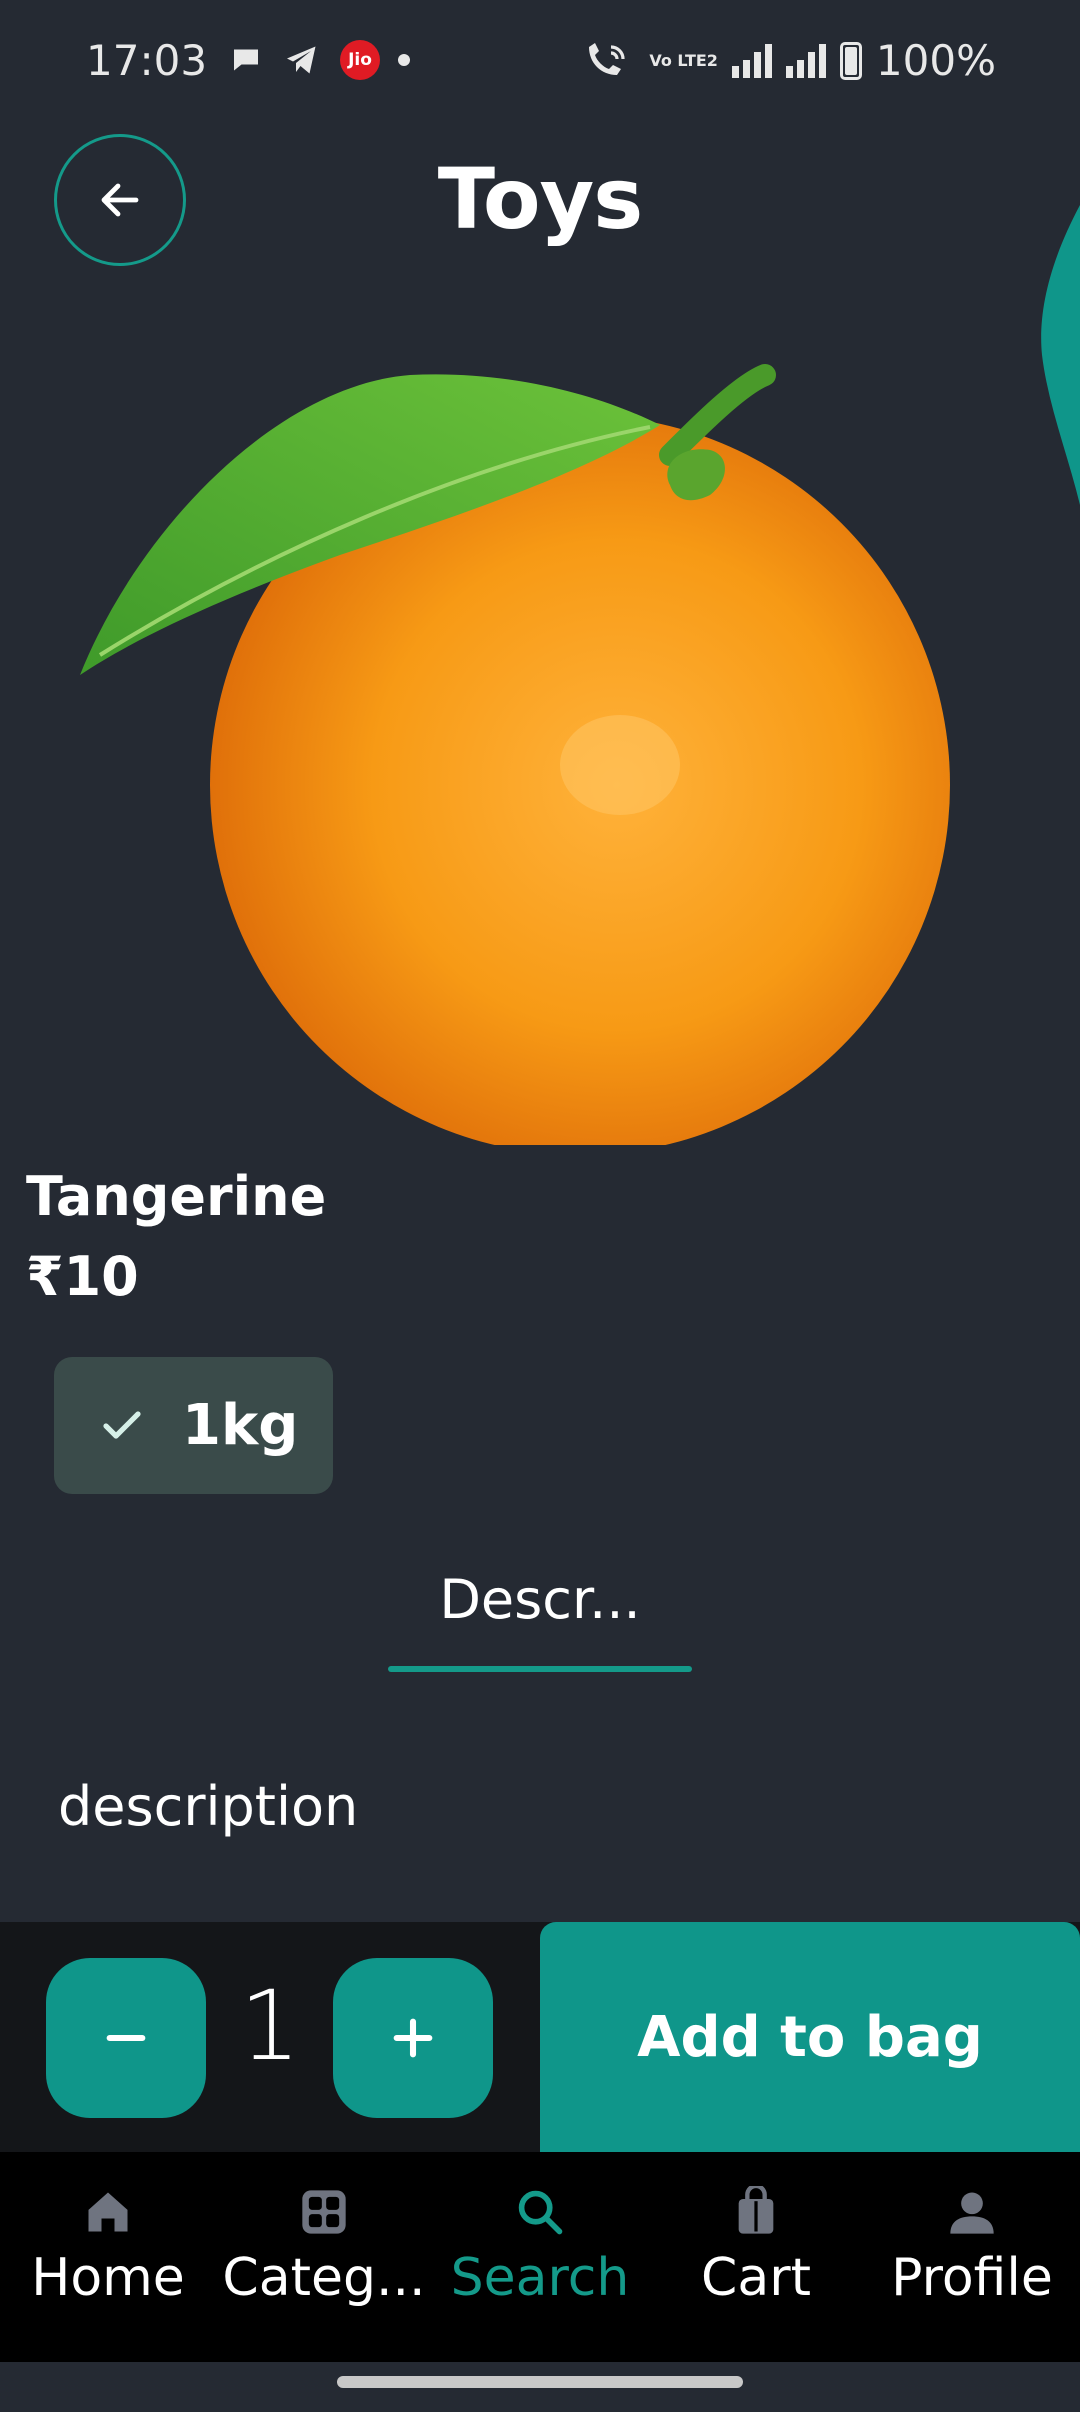 This screenshot has width=1080, height=2412. I want to click on system-icons: Vo LTE2 100%, so click(789, 60).